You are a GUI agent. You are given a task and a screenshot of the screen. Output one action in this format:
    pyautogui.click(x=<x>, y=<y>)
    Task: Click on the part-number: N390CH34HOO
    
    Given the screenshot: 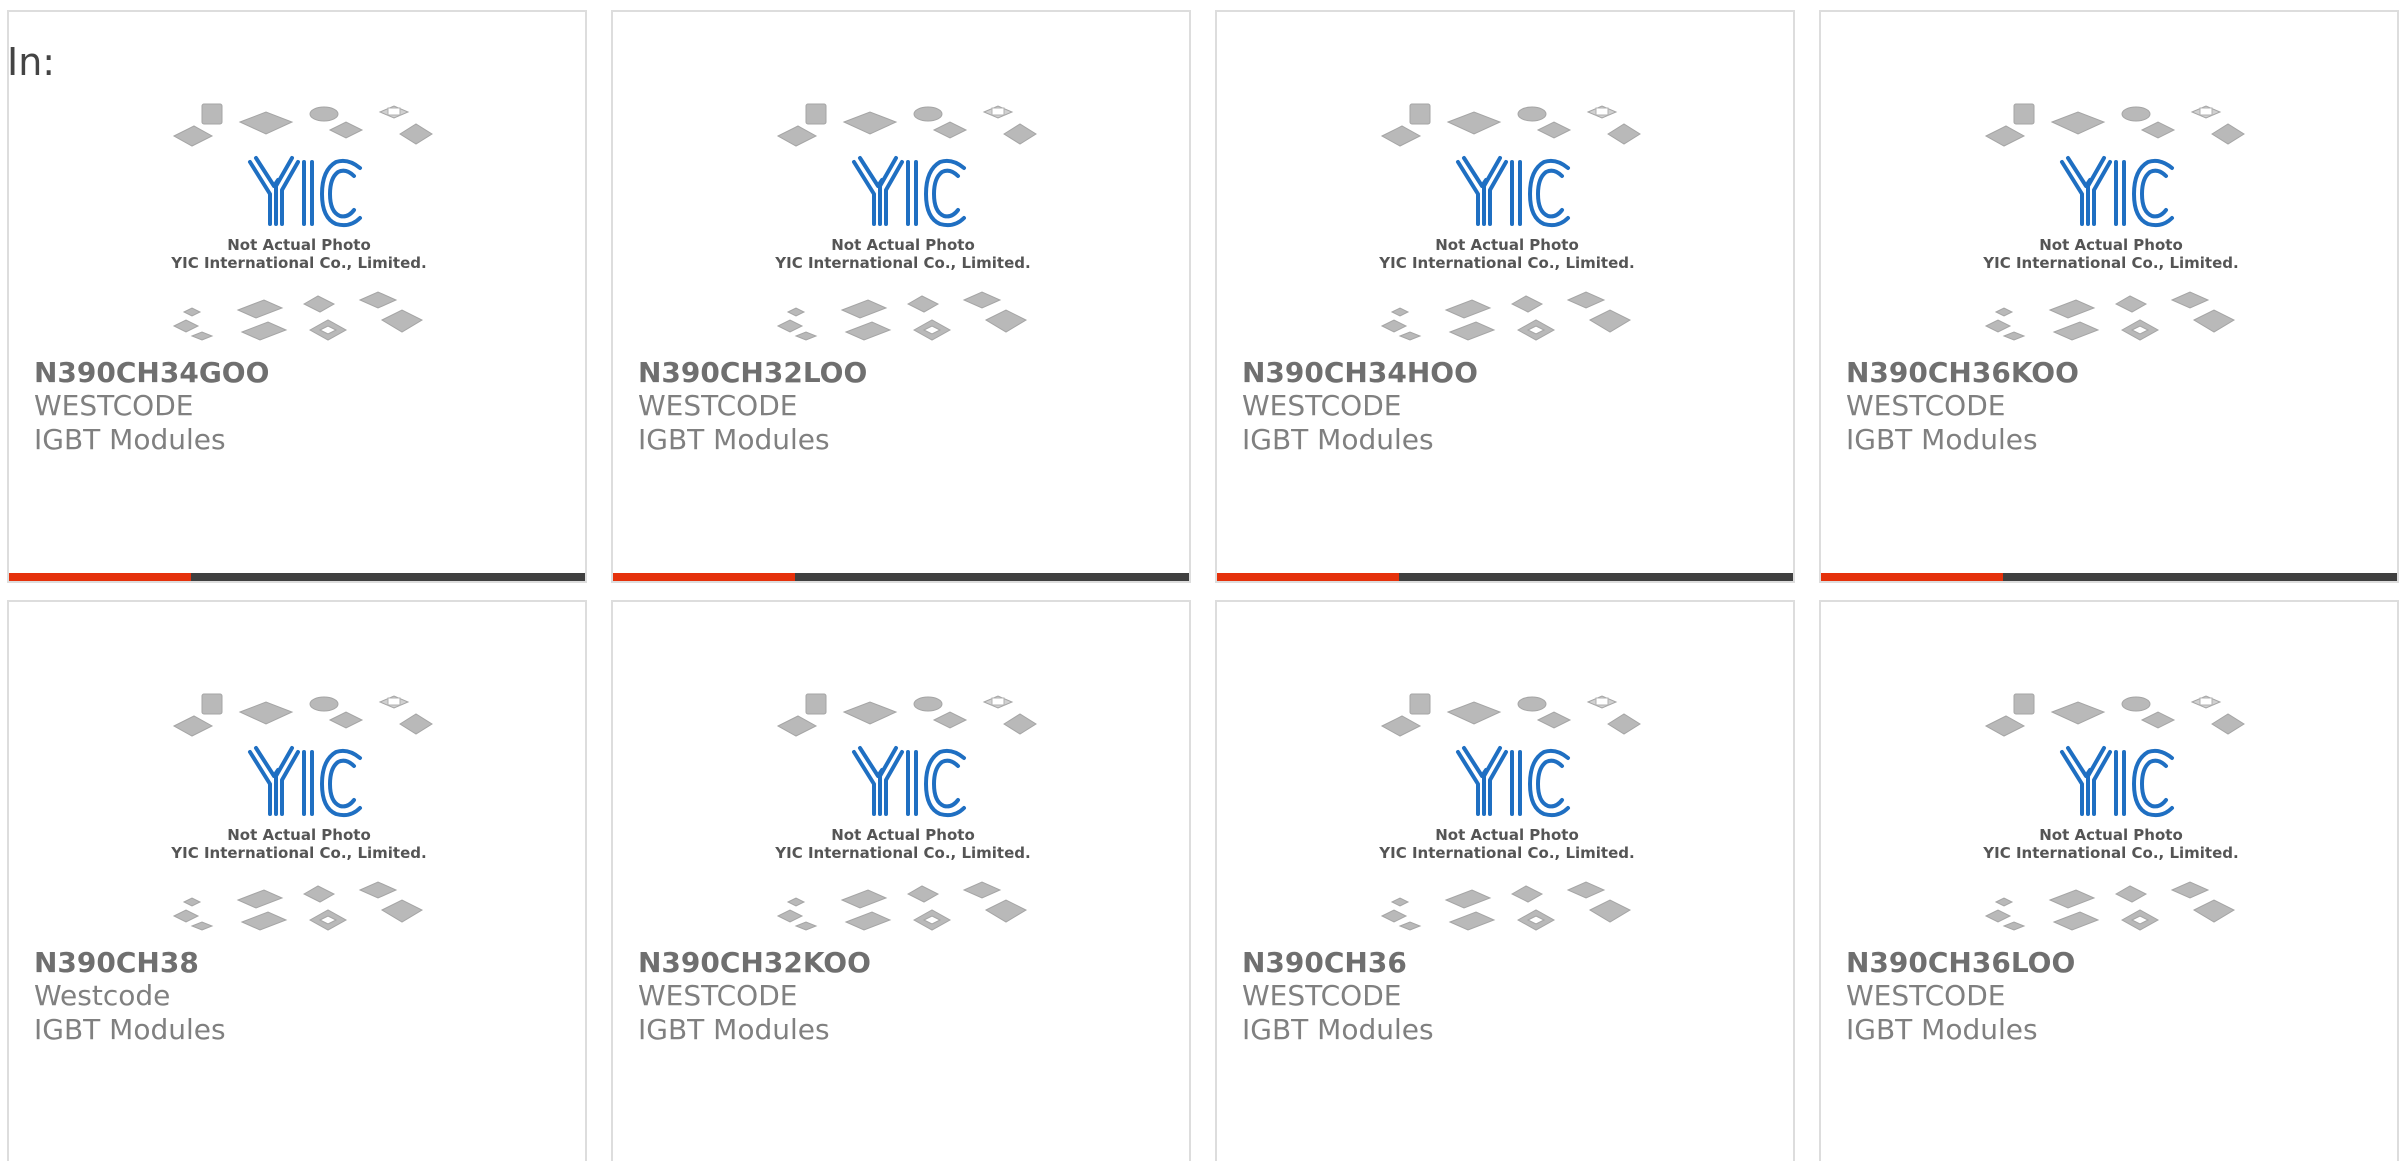 What is the action you would take?
    pyautogui.click(x=1360, y=372)
    